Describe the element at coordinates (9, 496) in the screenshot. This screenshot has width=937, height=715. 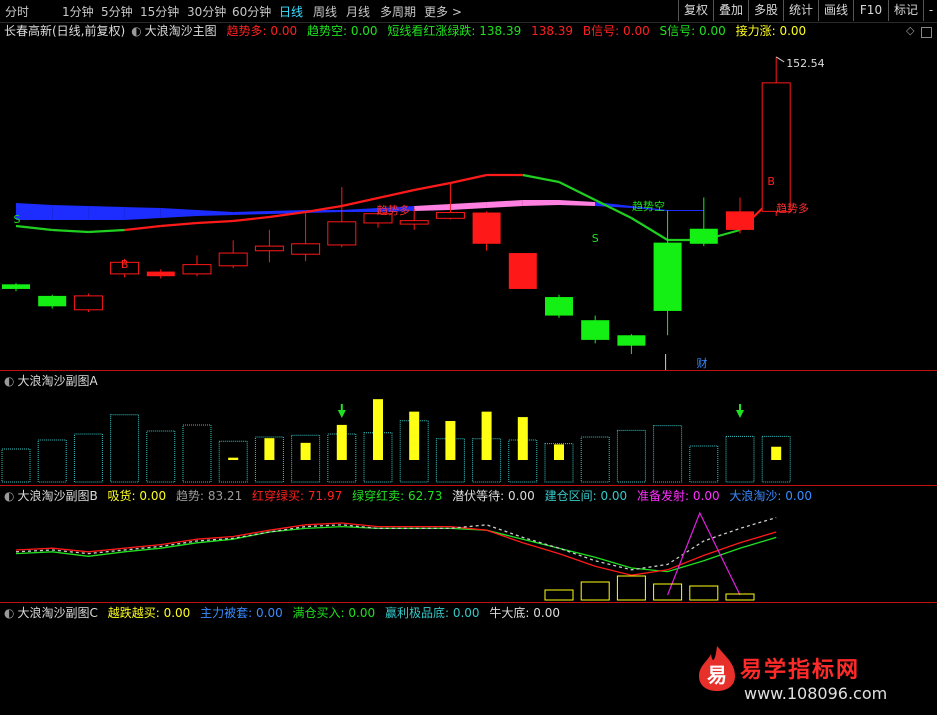
I see `sub-b-toggle-icon: ◐` at that location.